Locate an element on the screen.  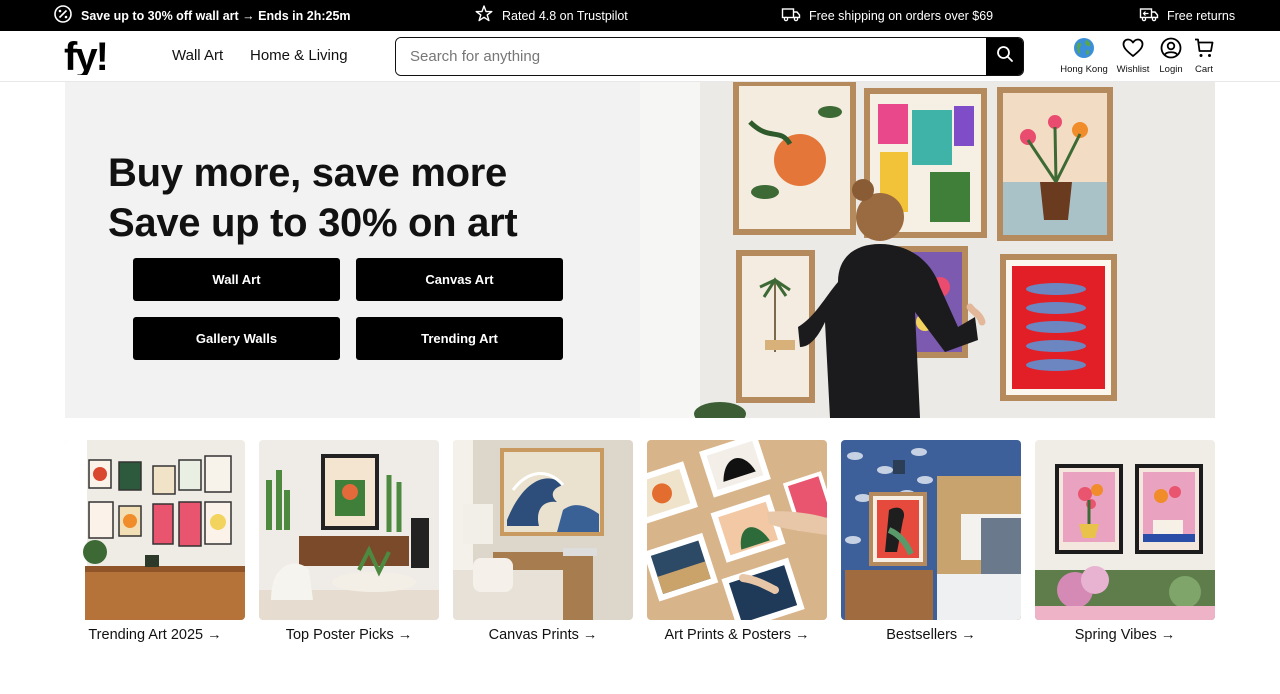
cart-icon is located at coordinates (1204, 48).